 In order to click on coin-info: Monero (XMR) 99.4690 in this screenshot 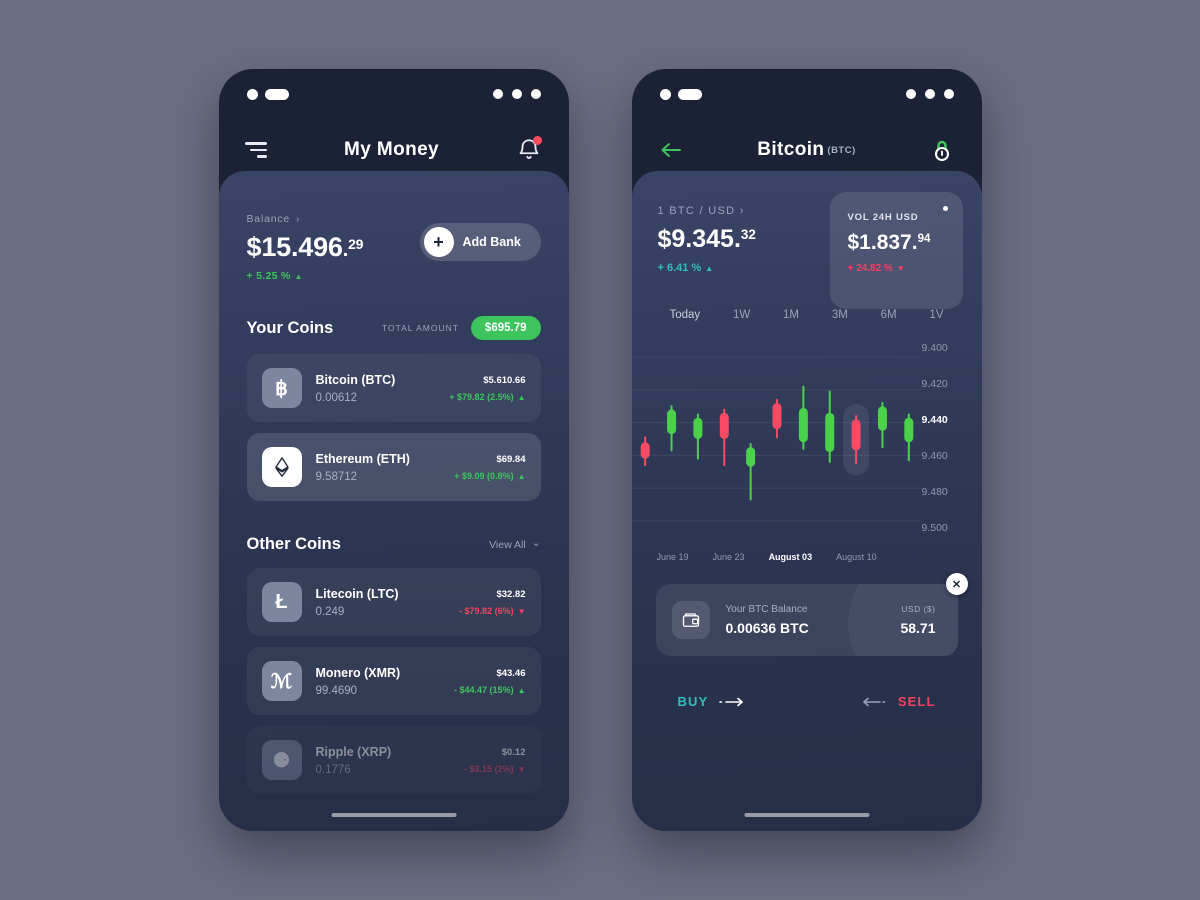, I will do `click(378, 681)`.